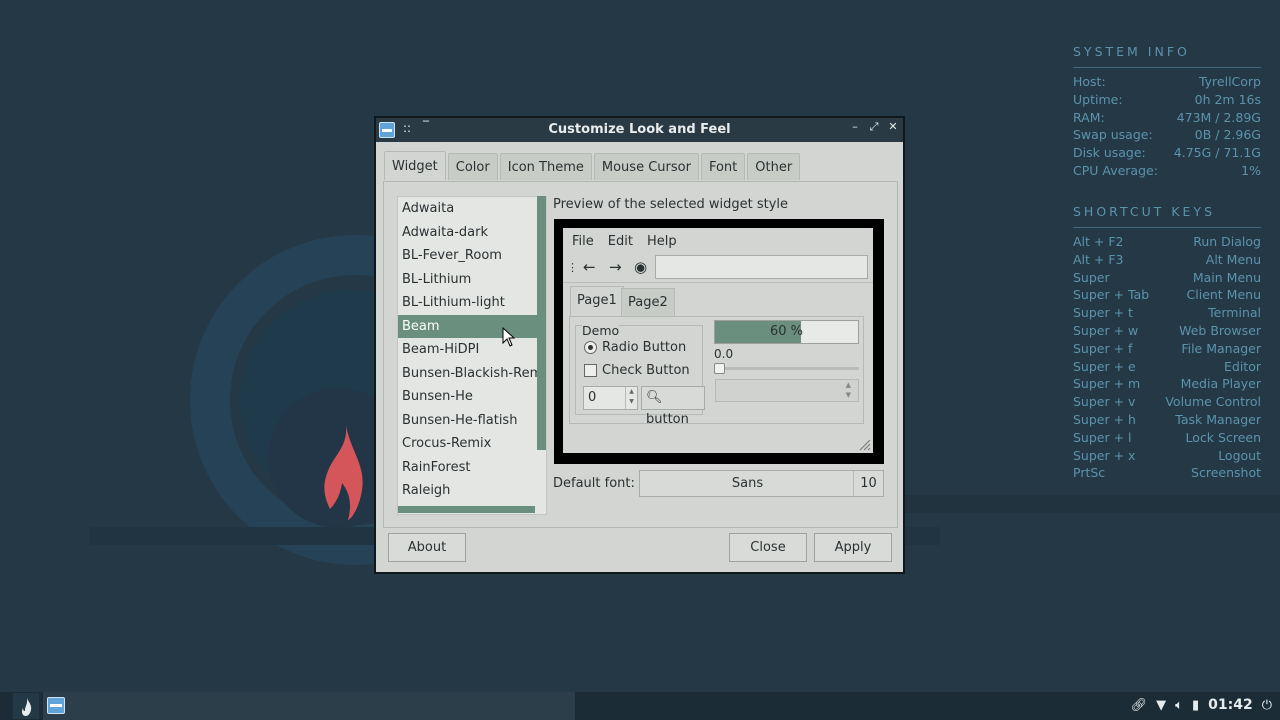 This screenshot has height=720, width=1280. I want to click on preview-text-entry, so click(761, 267).